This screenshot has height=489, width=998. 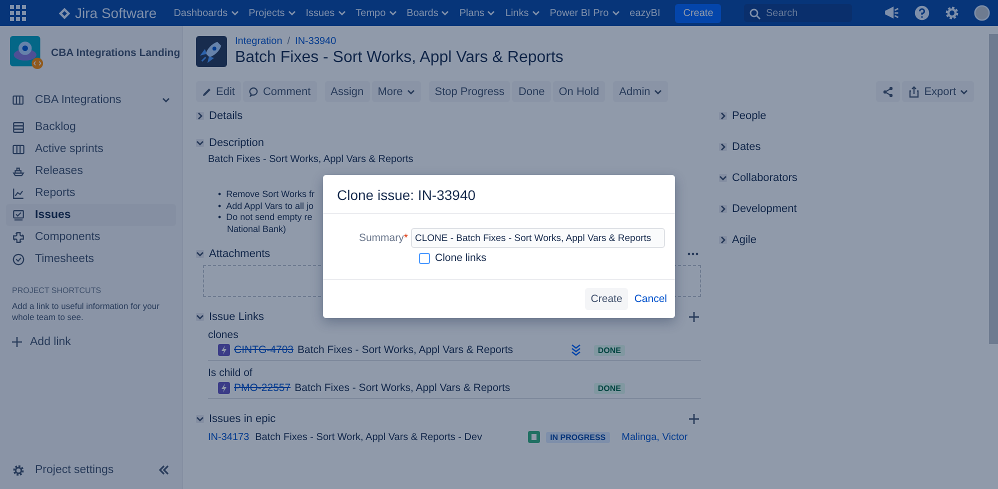 What do you see at coordinates (233, 254) in the screenshot?
I see `section-toggle: Attachments` at bounding box center [233, 254].